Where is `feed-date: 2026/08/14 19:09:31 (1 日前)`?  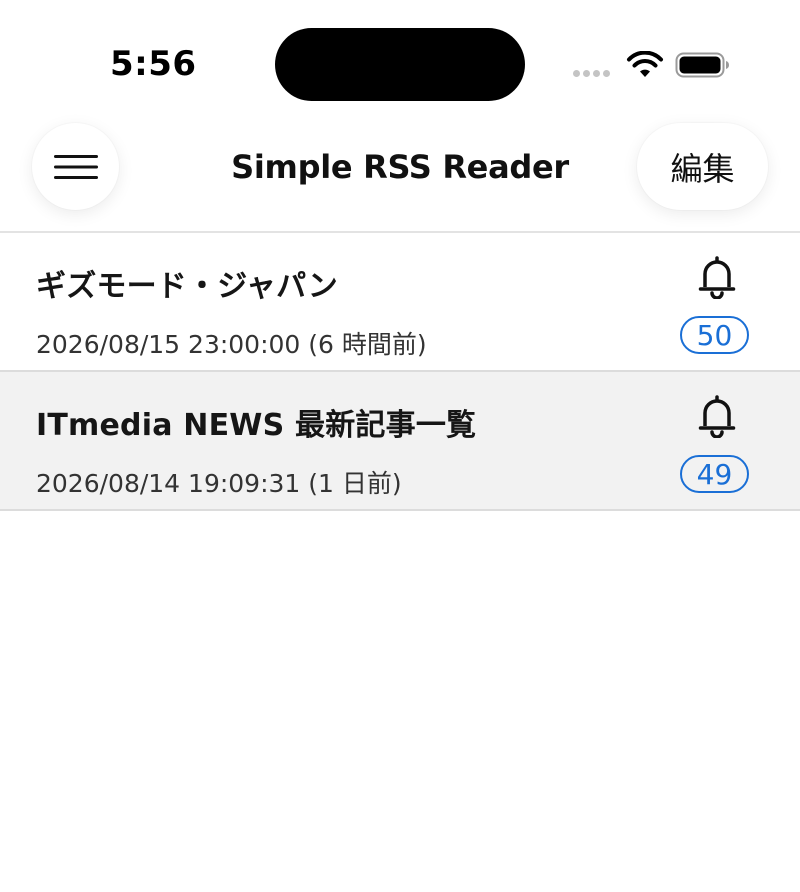
feed-date: 2026/08/14 19:09:31 (1 日前) is located at coordinates (219, 483).